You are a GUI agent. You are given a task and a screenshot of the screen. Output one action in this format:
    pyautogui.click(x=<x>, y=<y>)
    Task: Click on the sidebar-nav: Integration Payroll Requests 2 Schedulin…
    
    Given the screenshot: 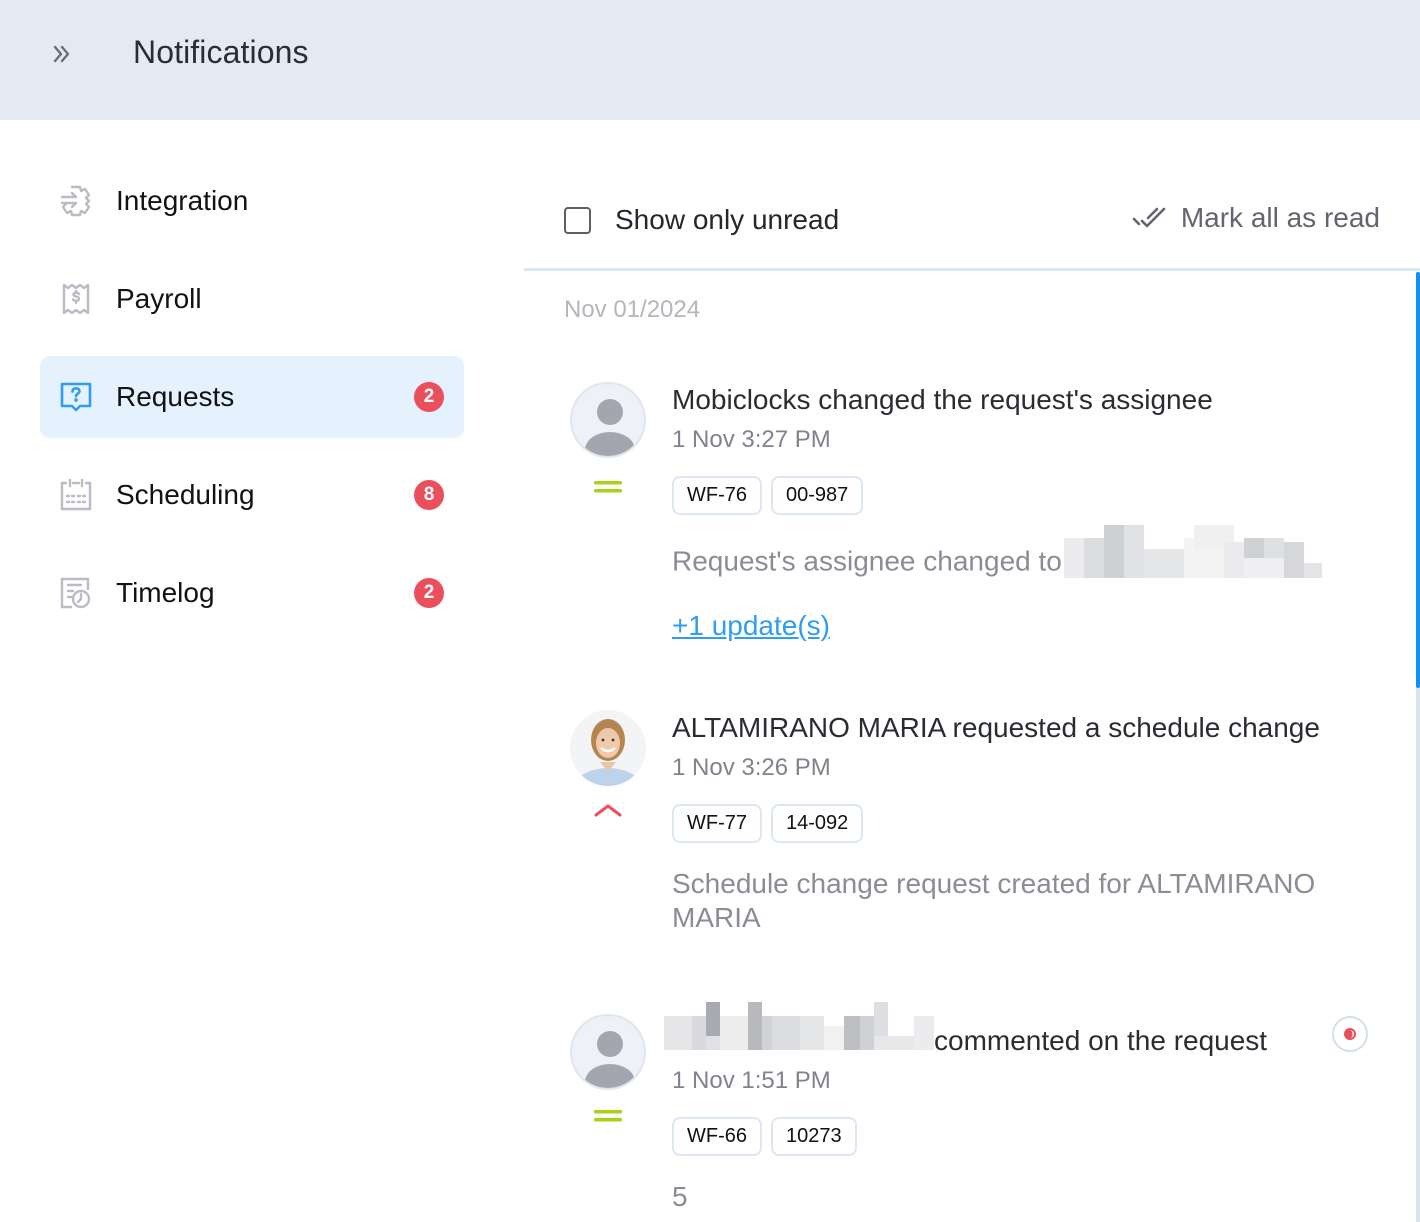 What is the action you would take?
    pyautogui.click(x=252, y=405)
    